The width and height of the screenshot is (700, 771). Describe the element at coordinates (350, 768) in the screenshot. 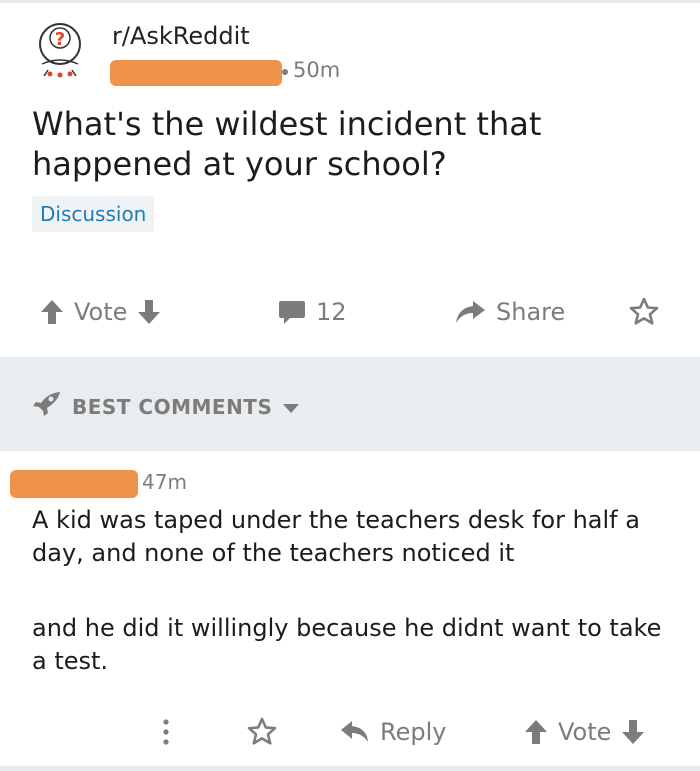

I see `bottom-divider` at that location.